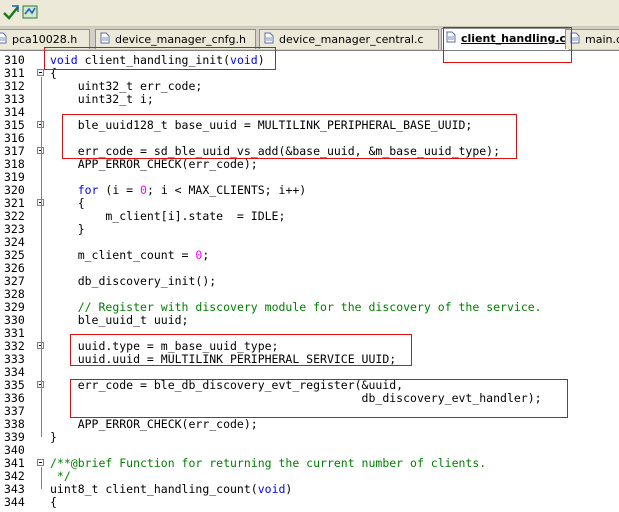 This screenshot has width=619, height=512. I want to click on code-text: m_client[i].state = IDLE;, so click(168, 216).